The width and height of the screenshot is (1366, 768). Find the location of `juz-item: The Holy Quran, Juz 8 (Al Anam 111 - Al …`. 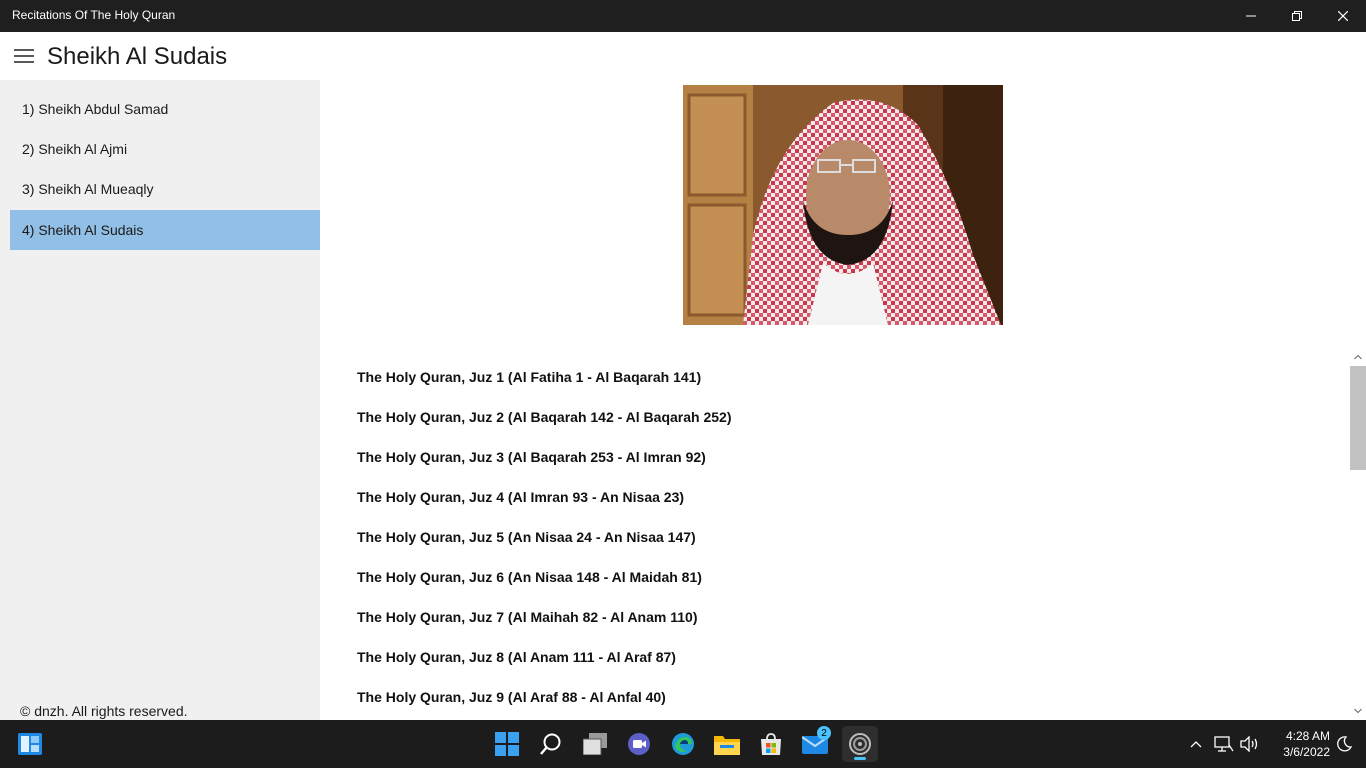

juz-item: The Holy Quran, Juz 8 (Al Anam 111 - Al … is located at coordinates (516, 657).